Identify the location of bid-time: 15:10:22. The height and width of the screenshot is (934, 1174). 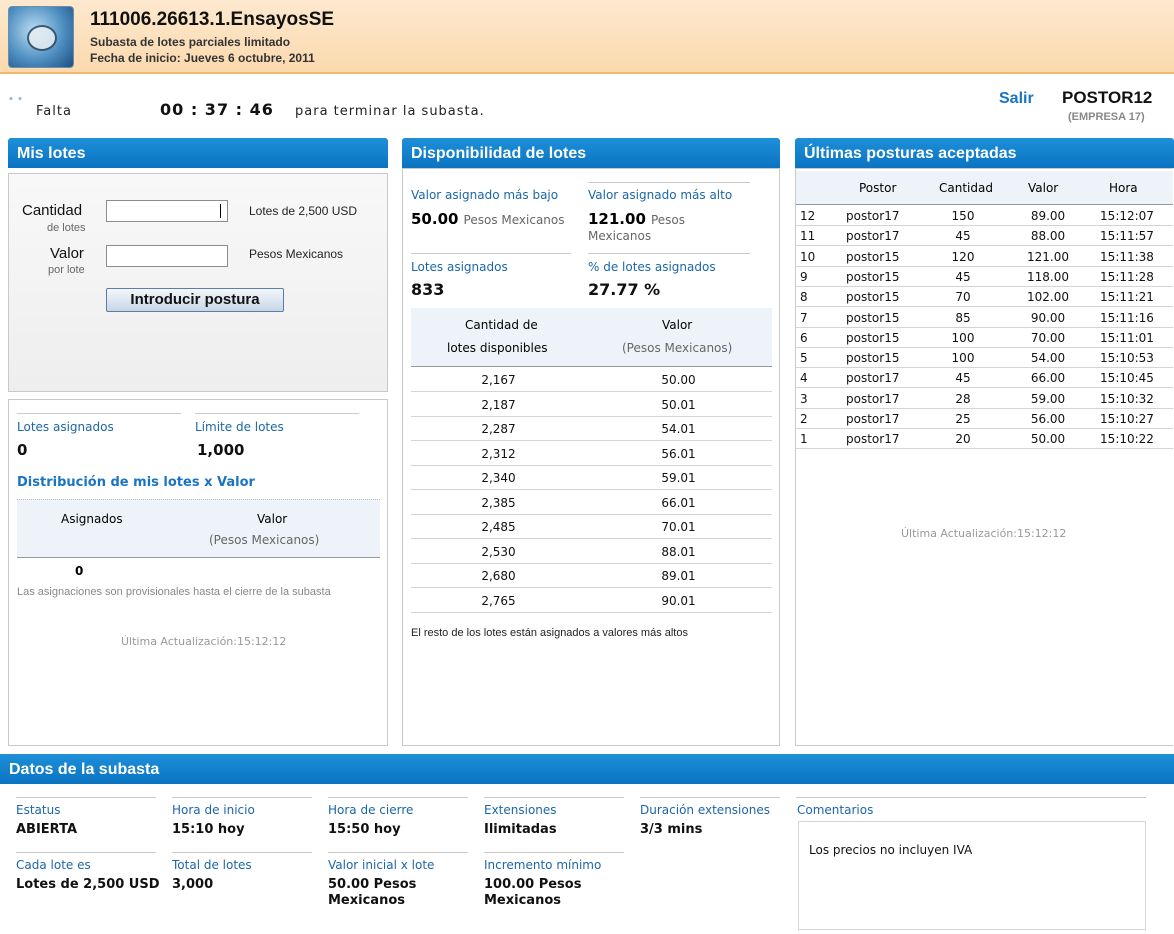
(1127, 439).